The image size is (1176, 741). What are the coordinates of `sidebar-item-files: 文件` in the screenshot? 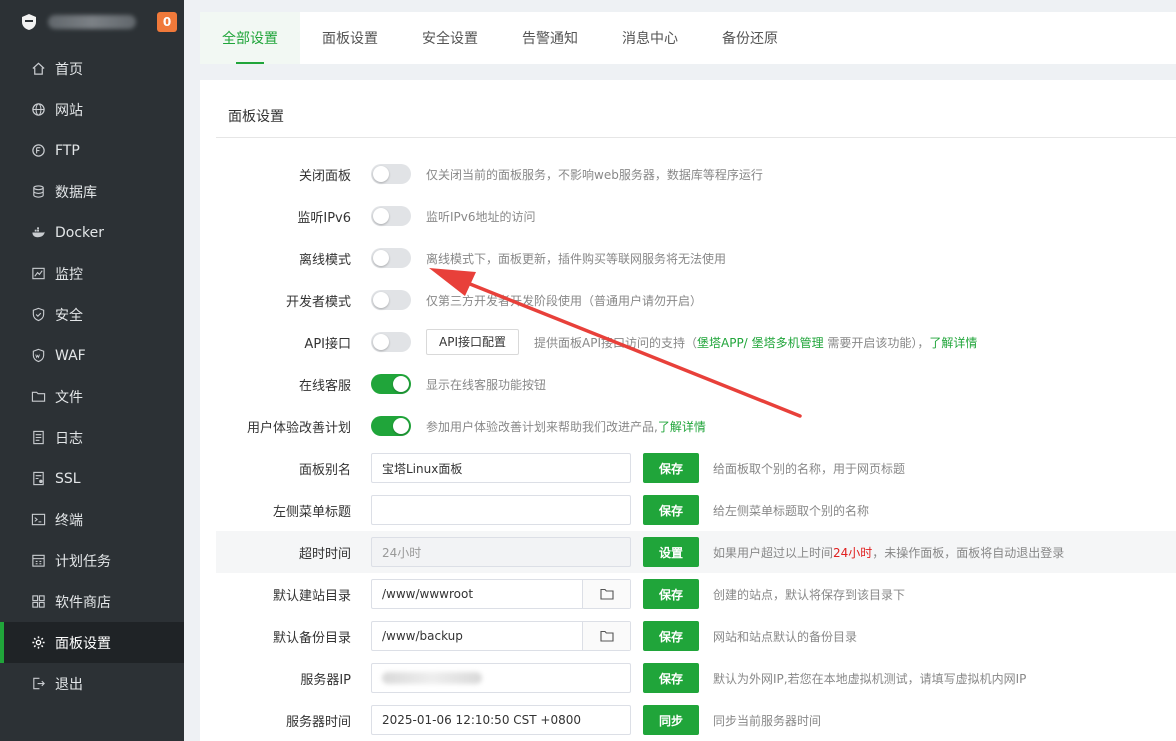 It's located at (92, 396).